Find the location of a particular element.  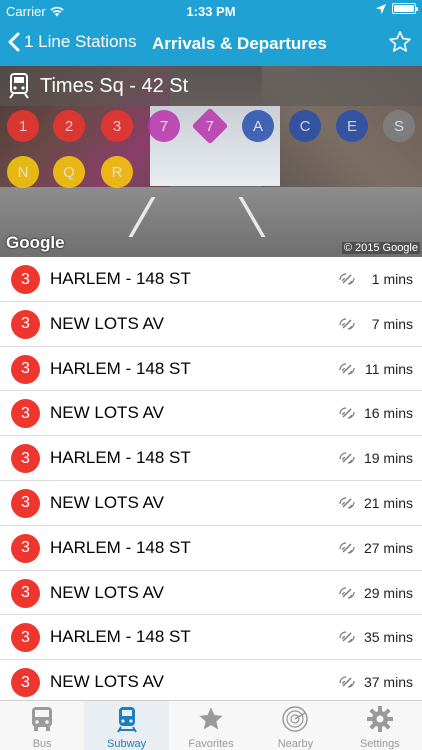

route-bullet: E is located at coordinates (352, 126).